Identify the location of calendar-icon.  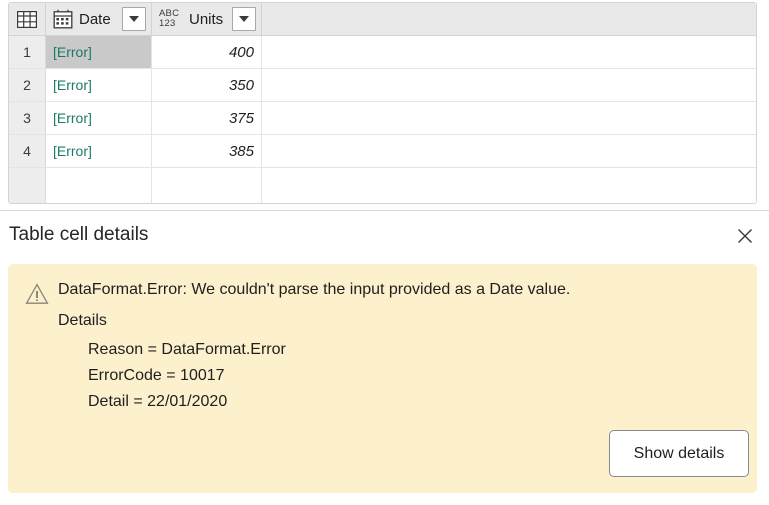
(63, 19).